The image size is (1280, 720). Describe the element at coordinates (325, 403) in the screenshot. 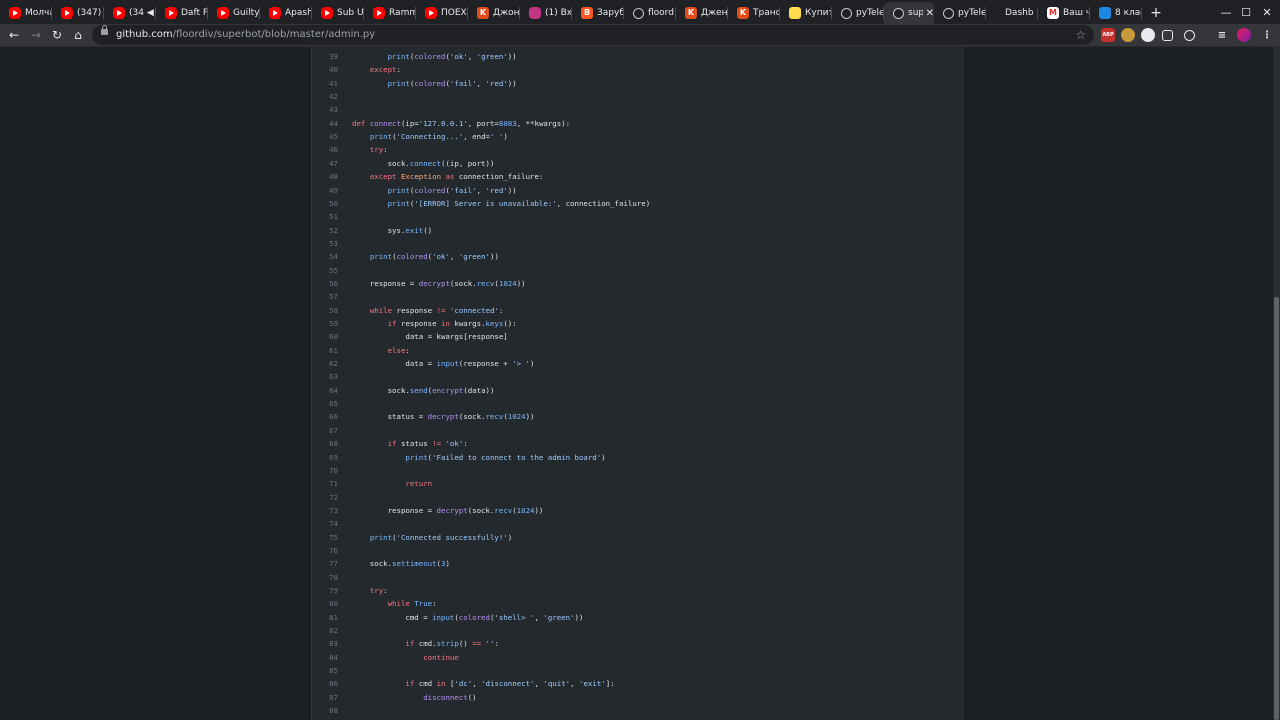

I see `line-number: 65` at that location.